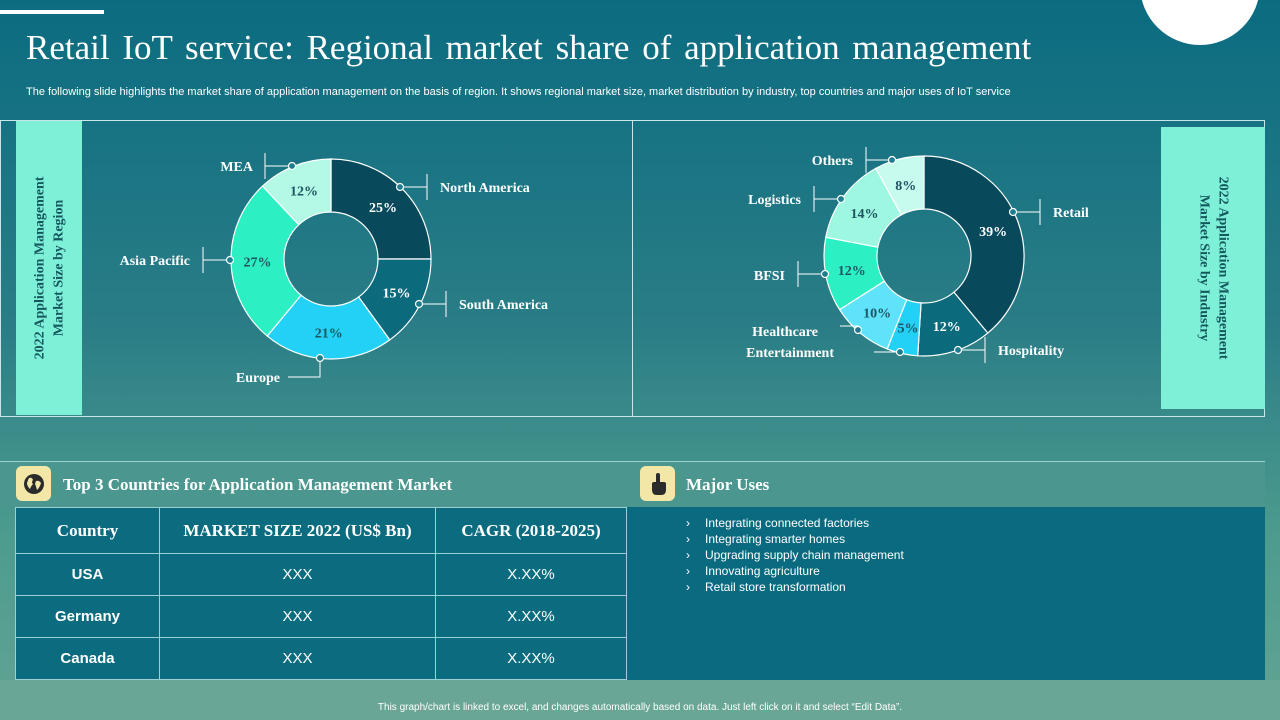  I want to click on slice-value-label: 21%, so click(329, 333).